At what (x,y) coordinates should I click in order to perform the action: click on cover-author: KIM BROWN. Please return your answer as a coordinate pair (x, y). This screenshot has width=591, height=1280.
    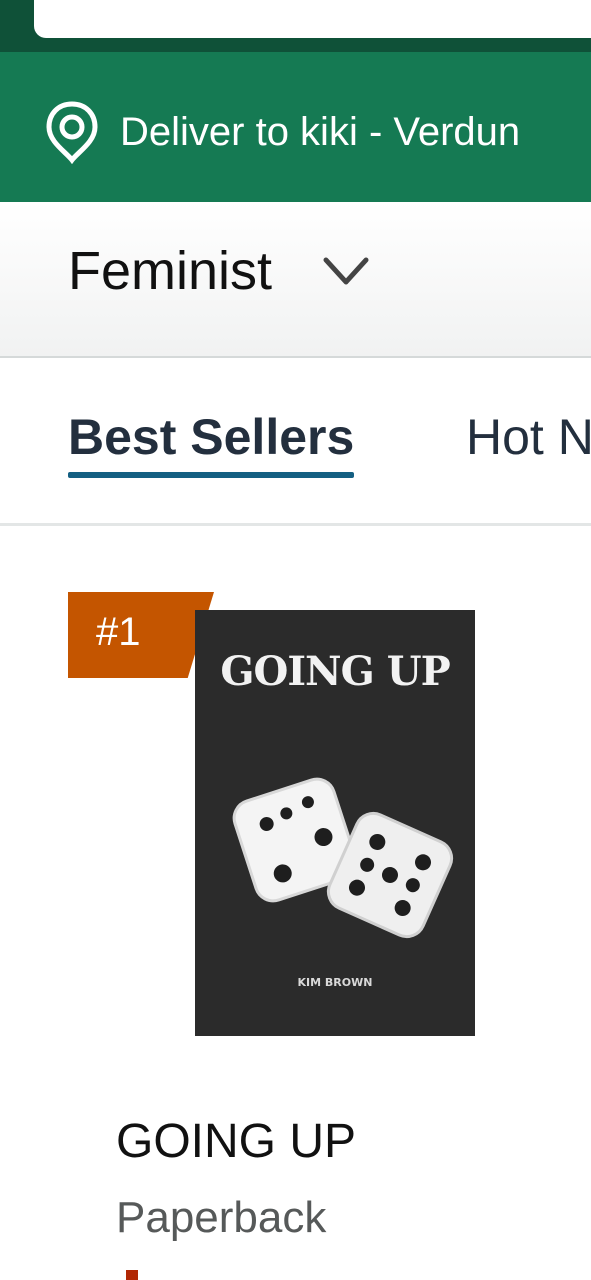
    Looking at the image, I should click on (335, 982).